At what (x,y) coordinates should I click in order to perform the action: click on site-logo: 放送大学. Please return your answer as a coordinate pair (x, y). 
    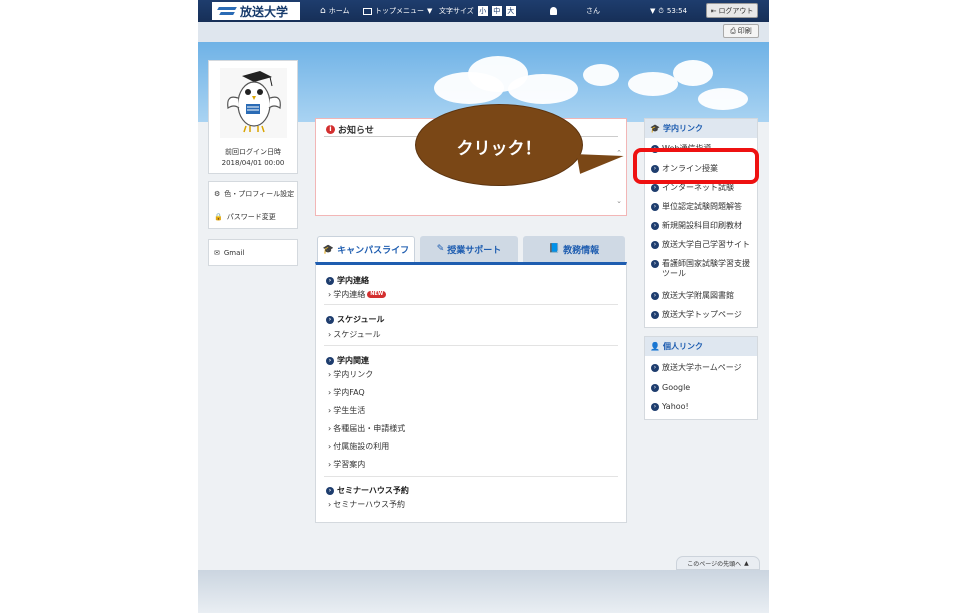
    Looking at the image, I should click on (256, 11).